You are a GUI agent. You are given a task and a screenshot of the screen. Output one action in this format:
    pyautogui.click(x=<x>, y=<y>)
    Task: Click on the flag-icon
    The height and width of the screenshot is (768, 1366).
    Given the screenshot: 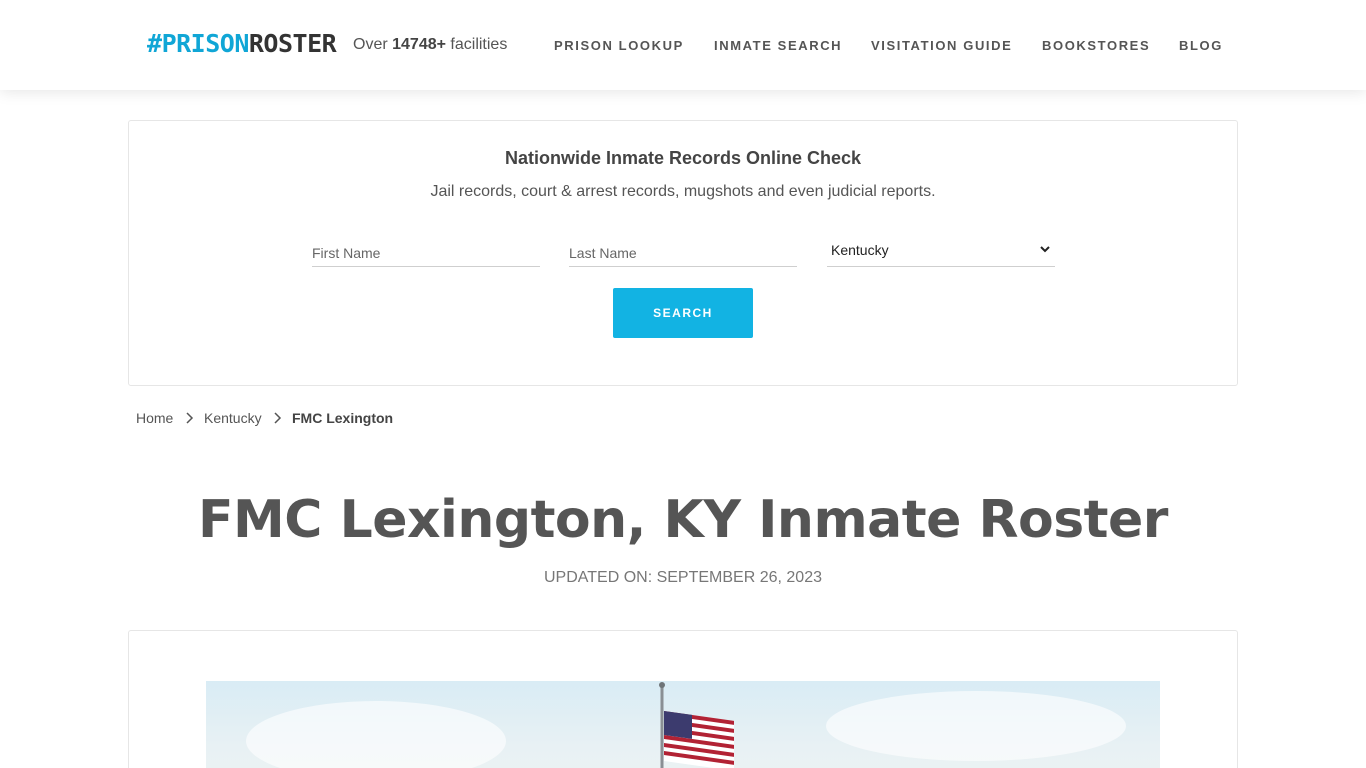 What is the action you would take?
    pyautogui.click(x=696, y=725)
    